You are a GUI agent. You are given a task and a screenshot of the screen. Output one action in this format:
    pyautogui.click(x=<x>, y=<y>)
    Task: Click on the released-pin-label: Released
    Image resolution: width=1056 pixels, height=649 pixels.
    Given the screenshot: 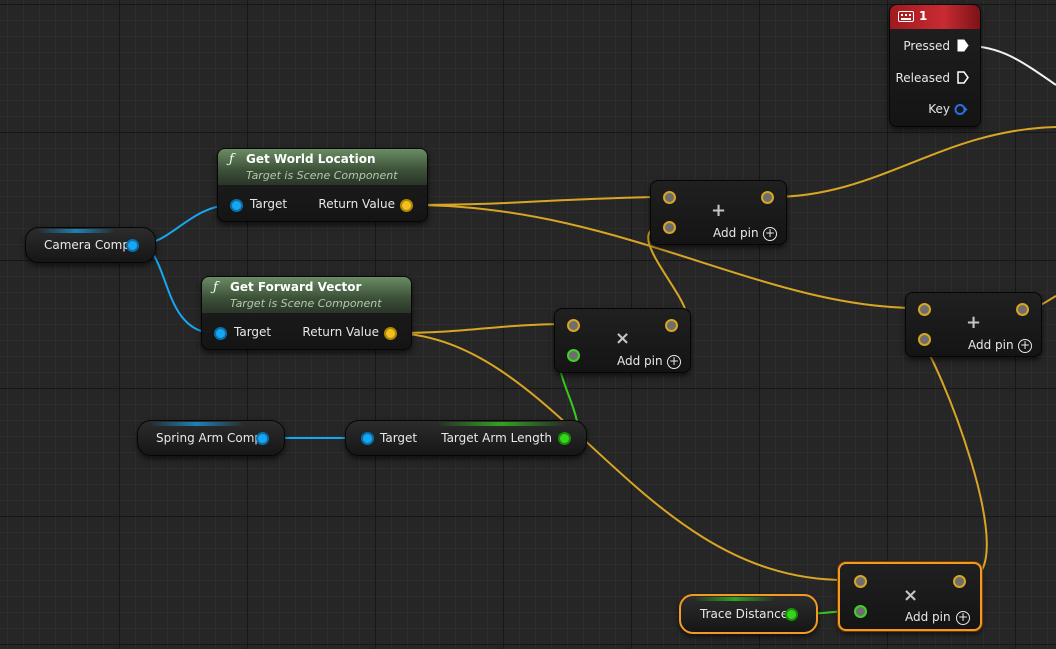 What is the action you would take?
    pyautogui.click(x=922, y=78)
    